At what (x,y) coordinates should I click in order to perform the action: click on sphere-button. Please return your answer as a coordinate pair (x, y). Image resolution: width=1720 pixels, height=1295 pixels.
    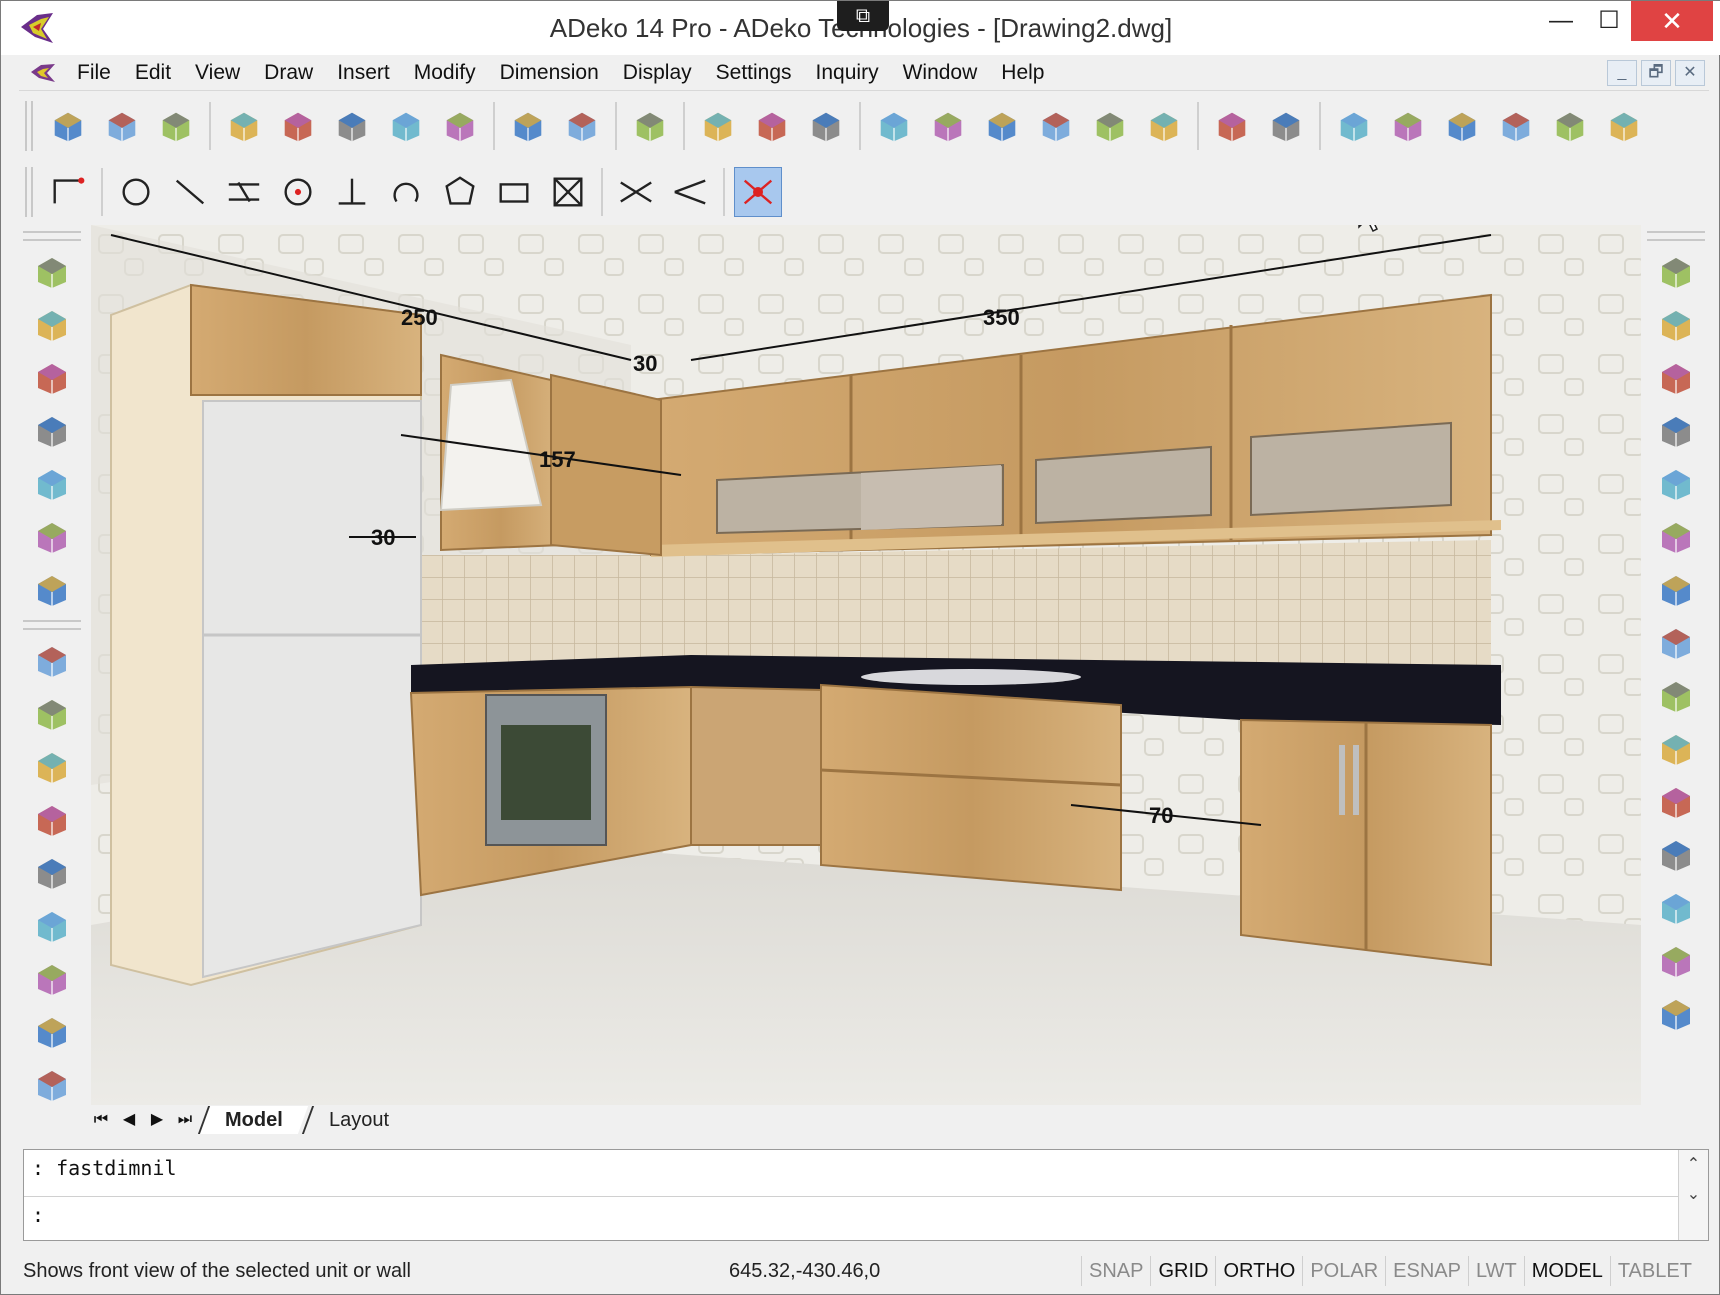
    Looking at the image, I should click on (1516, 126).